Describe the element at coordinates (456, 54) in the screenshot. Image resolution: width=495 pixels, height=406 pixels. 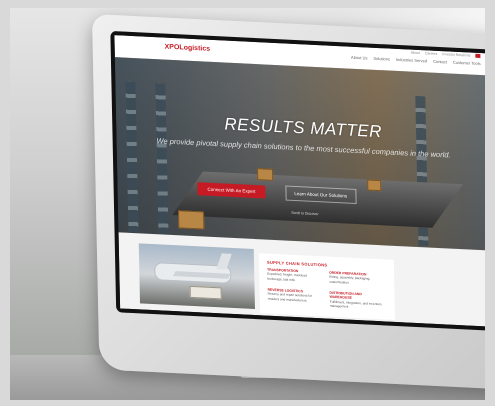
I see `utility-link: Investor Relations` at that location.